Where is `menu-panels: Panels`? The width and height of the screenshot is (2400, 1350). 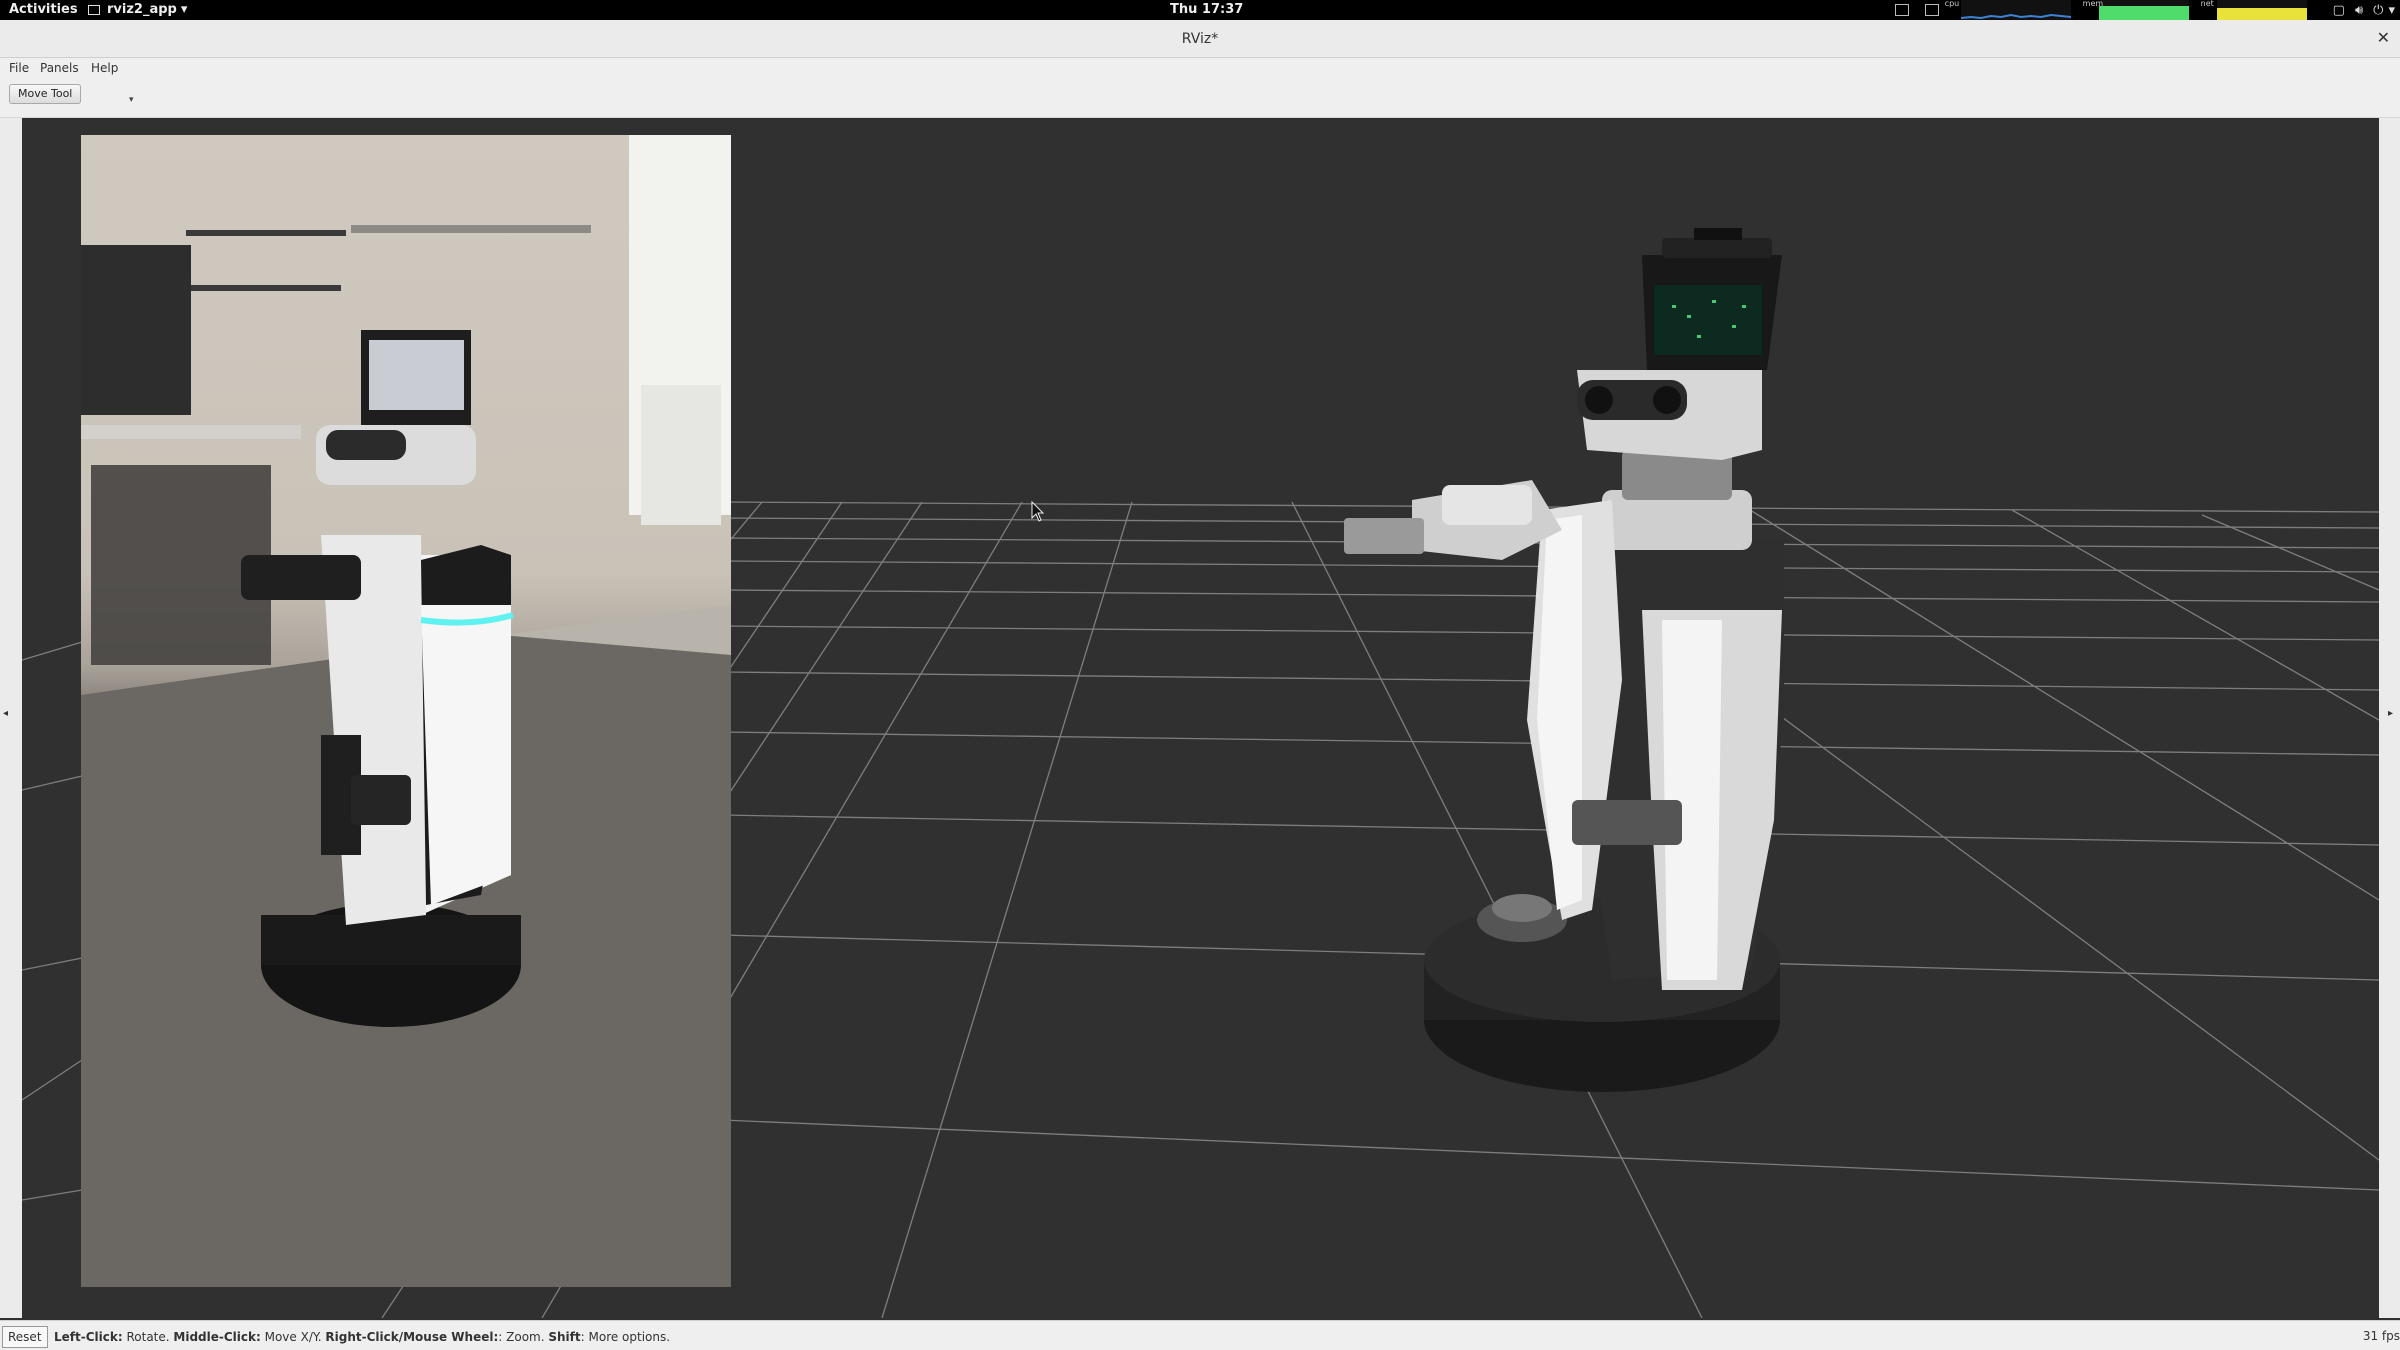
menu-panels: Panels is located at coordinates (59, 68).